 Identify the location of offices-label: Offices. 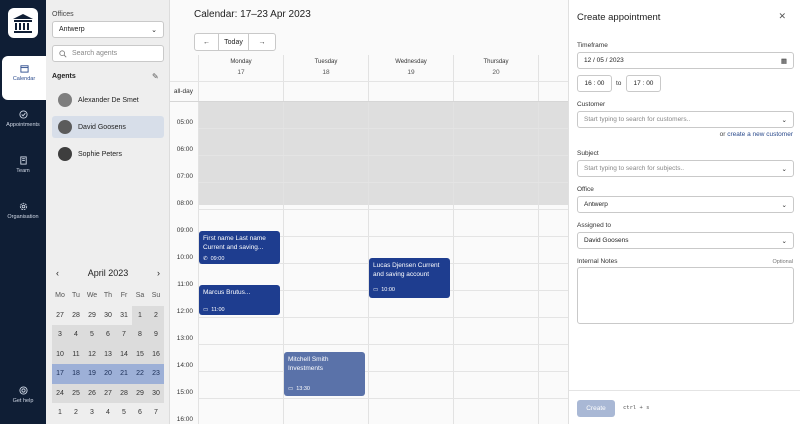
(63, 14).